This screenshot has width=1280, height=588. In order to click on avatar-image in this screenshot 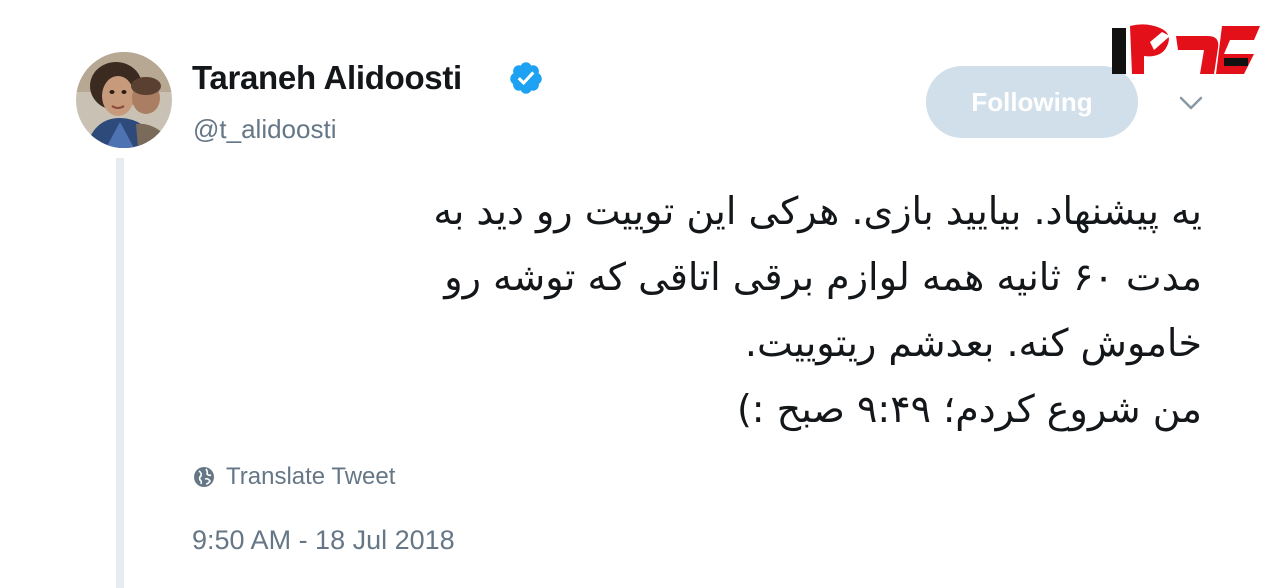, I will do `click(124, 100)`.